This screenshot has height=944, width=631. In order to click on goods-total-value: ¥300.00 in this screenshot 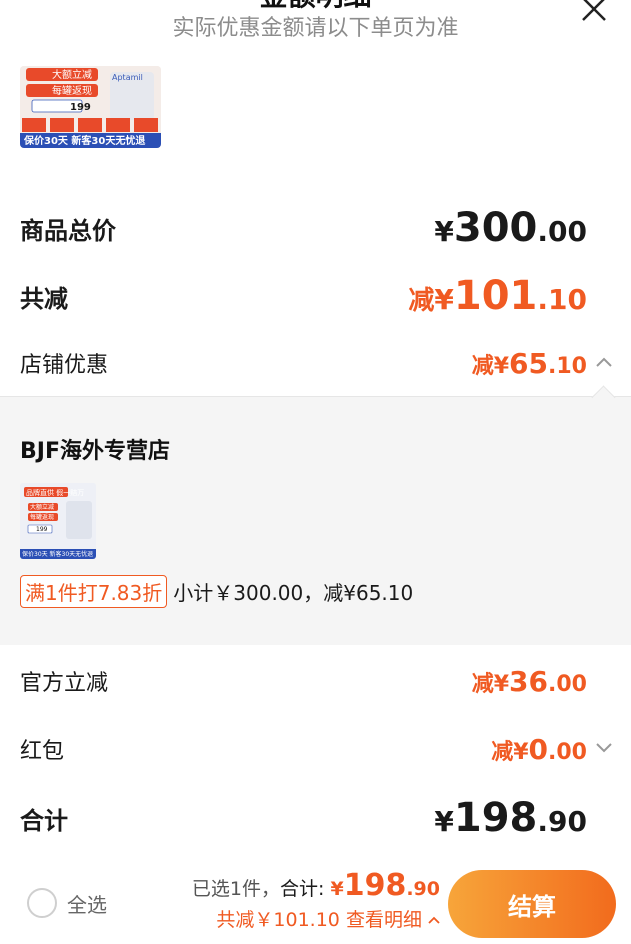, I will do `click(510, 228)`.